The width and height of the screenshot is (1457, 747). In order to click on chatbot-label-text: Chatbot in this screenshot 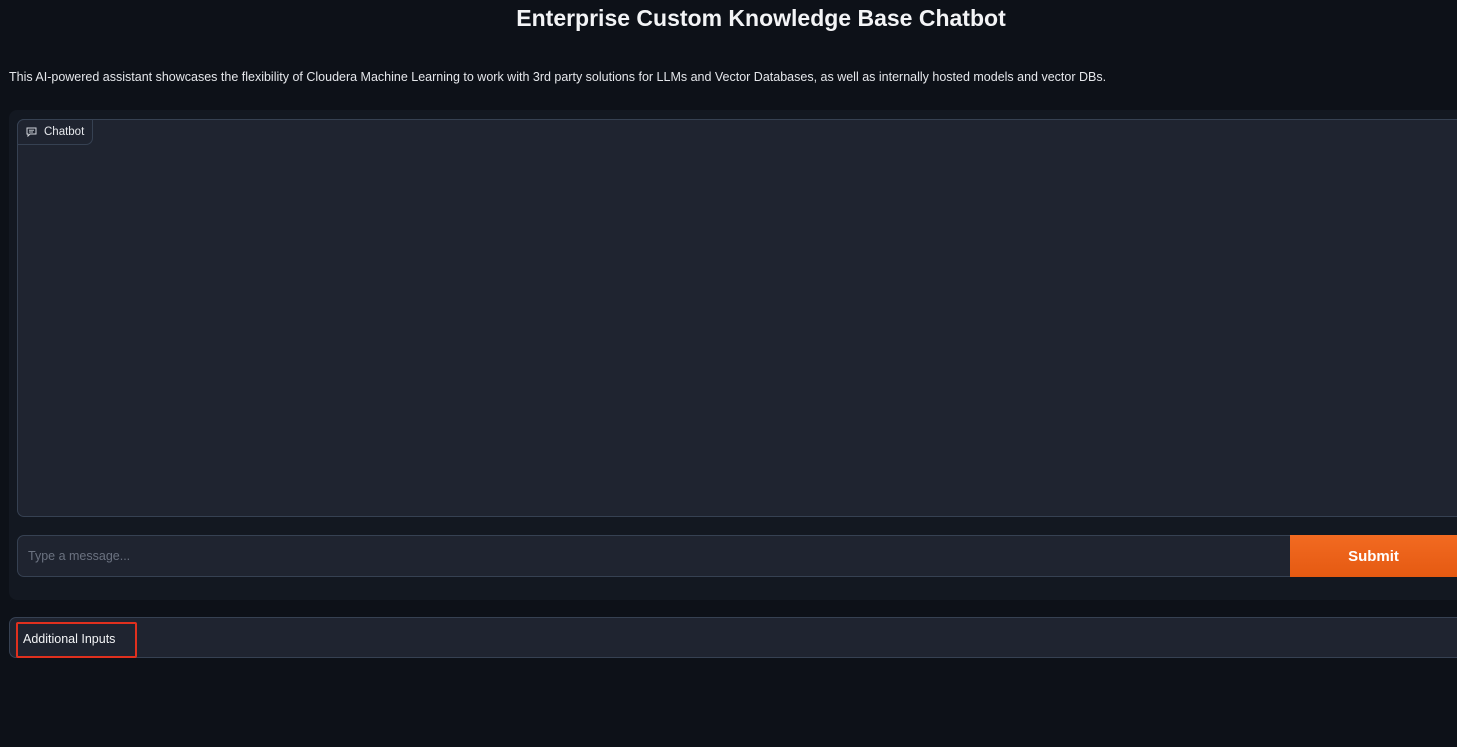, I will do `click(64, 132)`.